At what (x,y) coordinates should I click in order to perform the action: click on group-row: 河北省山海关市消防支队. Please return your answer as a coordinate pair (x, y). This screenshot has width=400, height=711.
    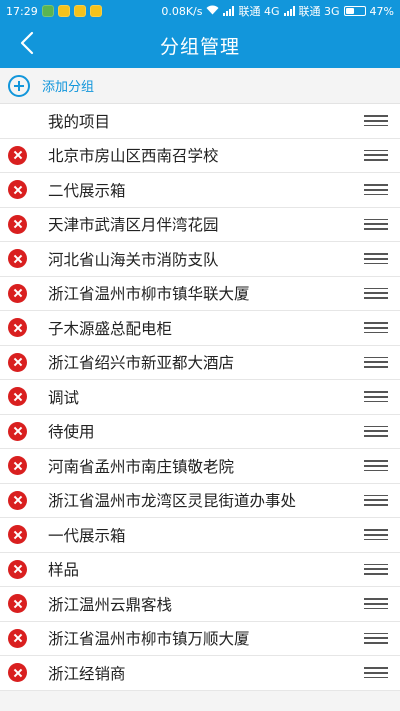
    Looking at the image, I should click on (200, 259).